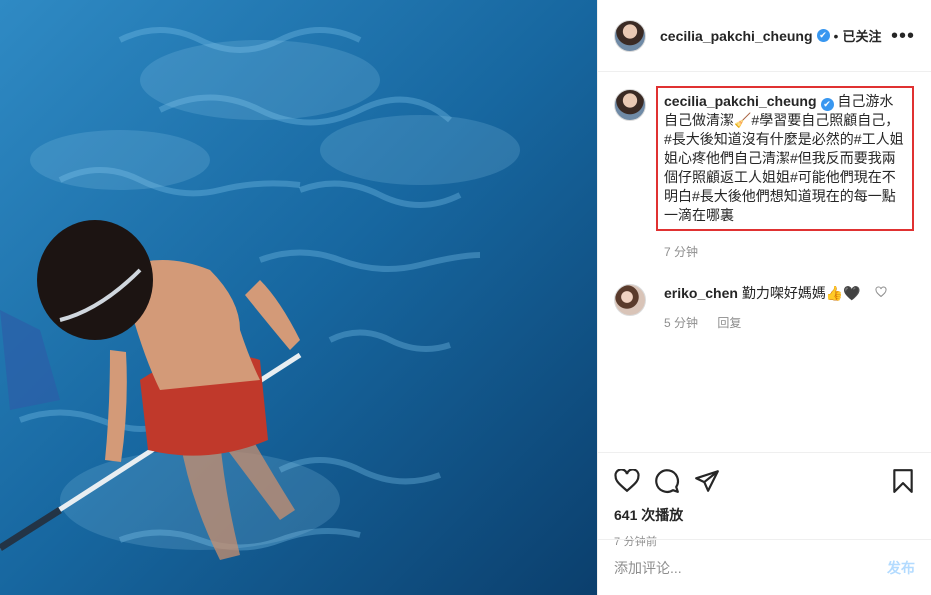 This screenshot has height=595, width=931. I want to click on like-heart-icon, so click(630, 481).